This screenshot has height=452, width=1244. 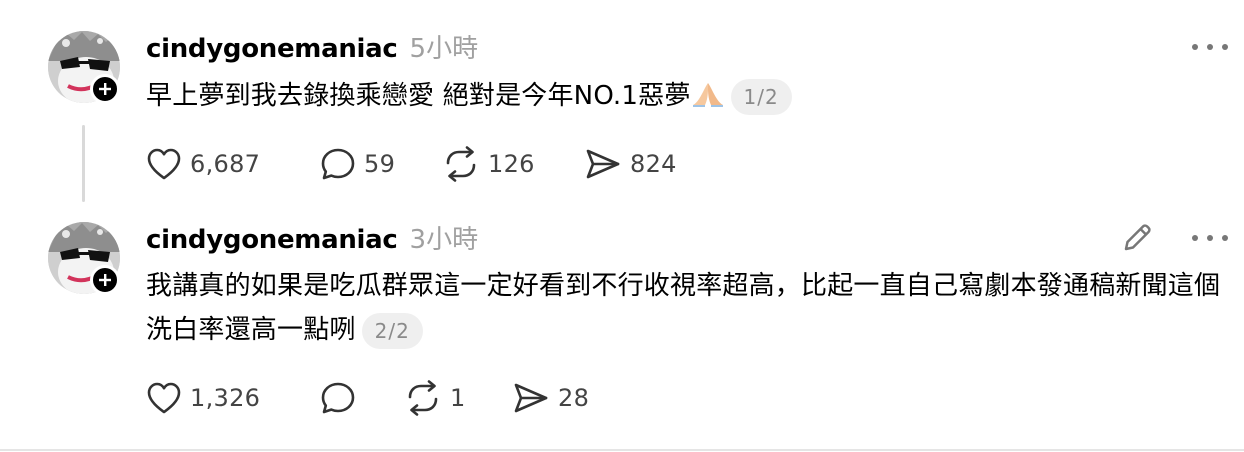 What do you see at coordinates (338, 398) in the screenshot?
I see `speech-bubble-icon` at bounding box center [338, 398].